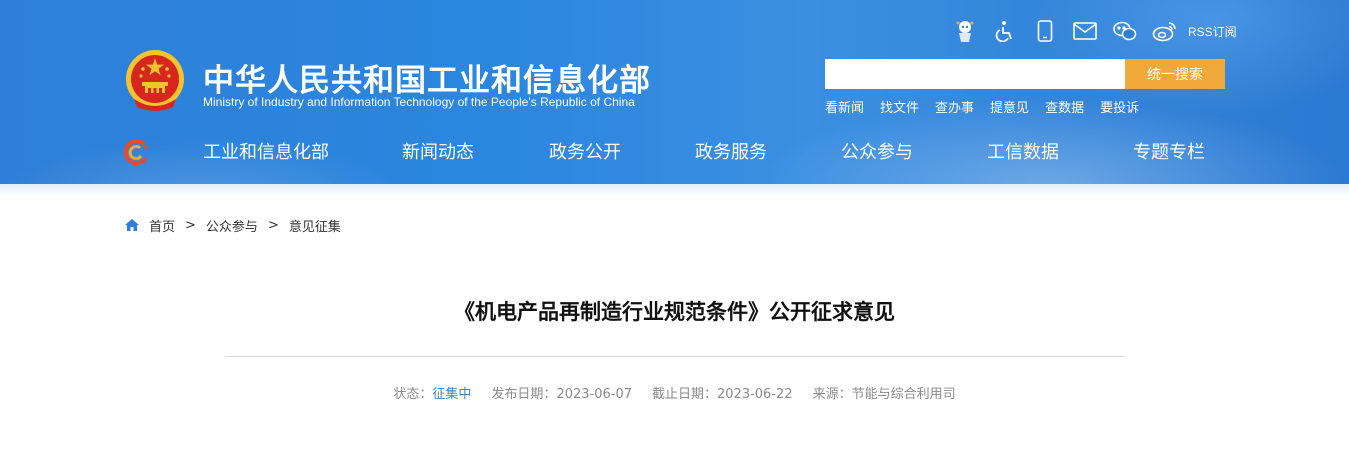  I want to click on status-field: 状态：征集中, so click(432, 392).